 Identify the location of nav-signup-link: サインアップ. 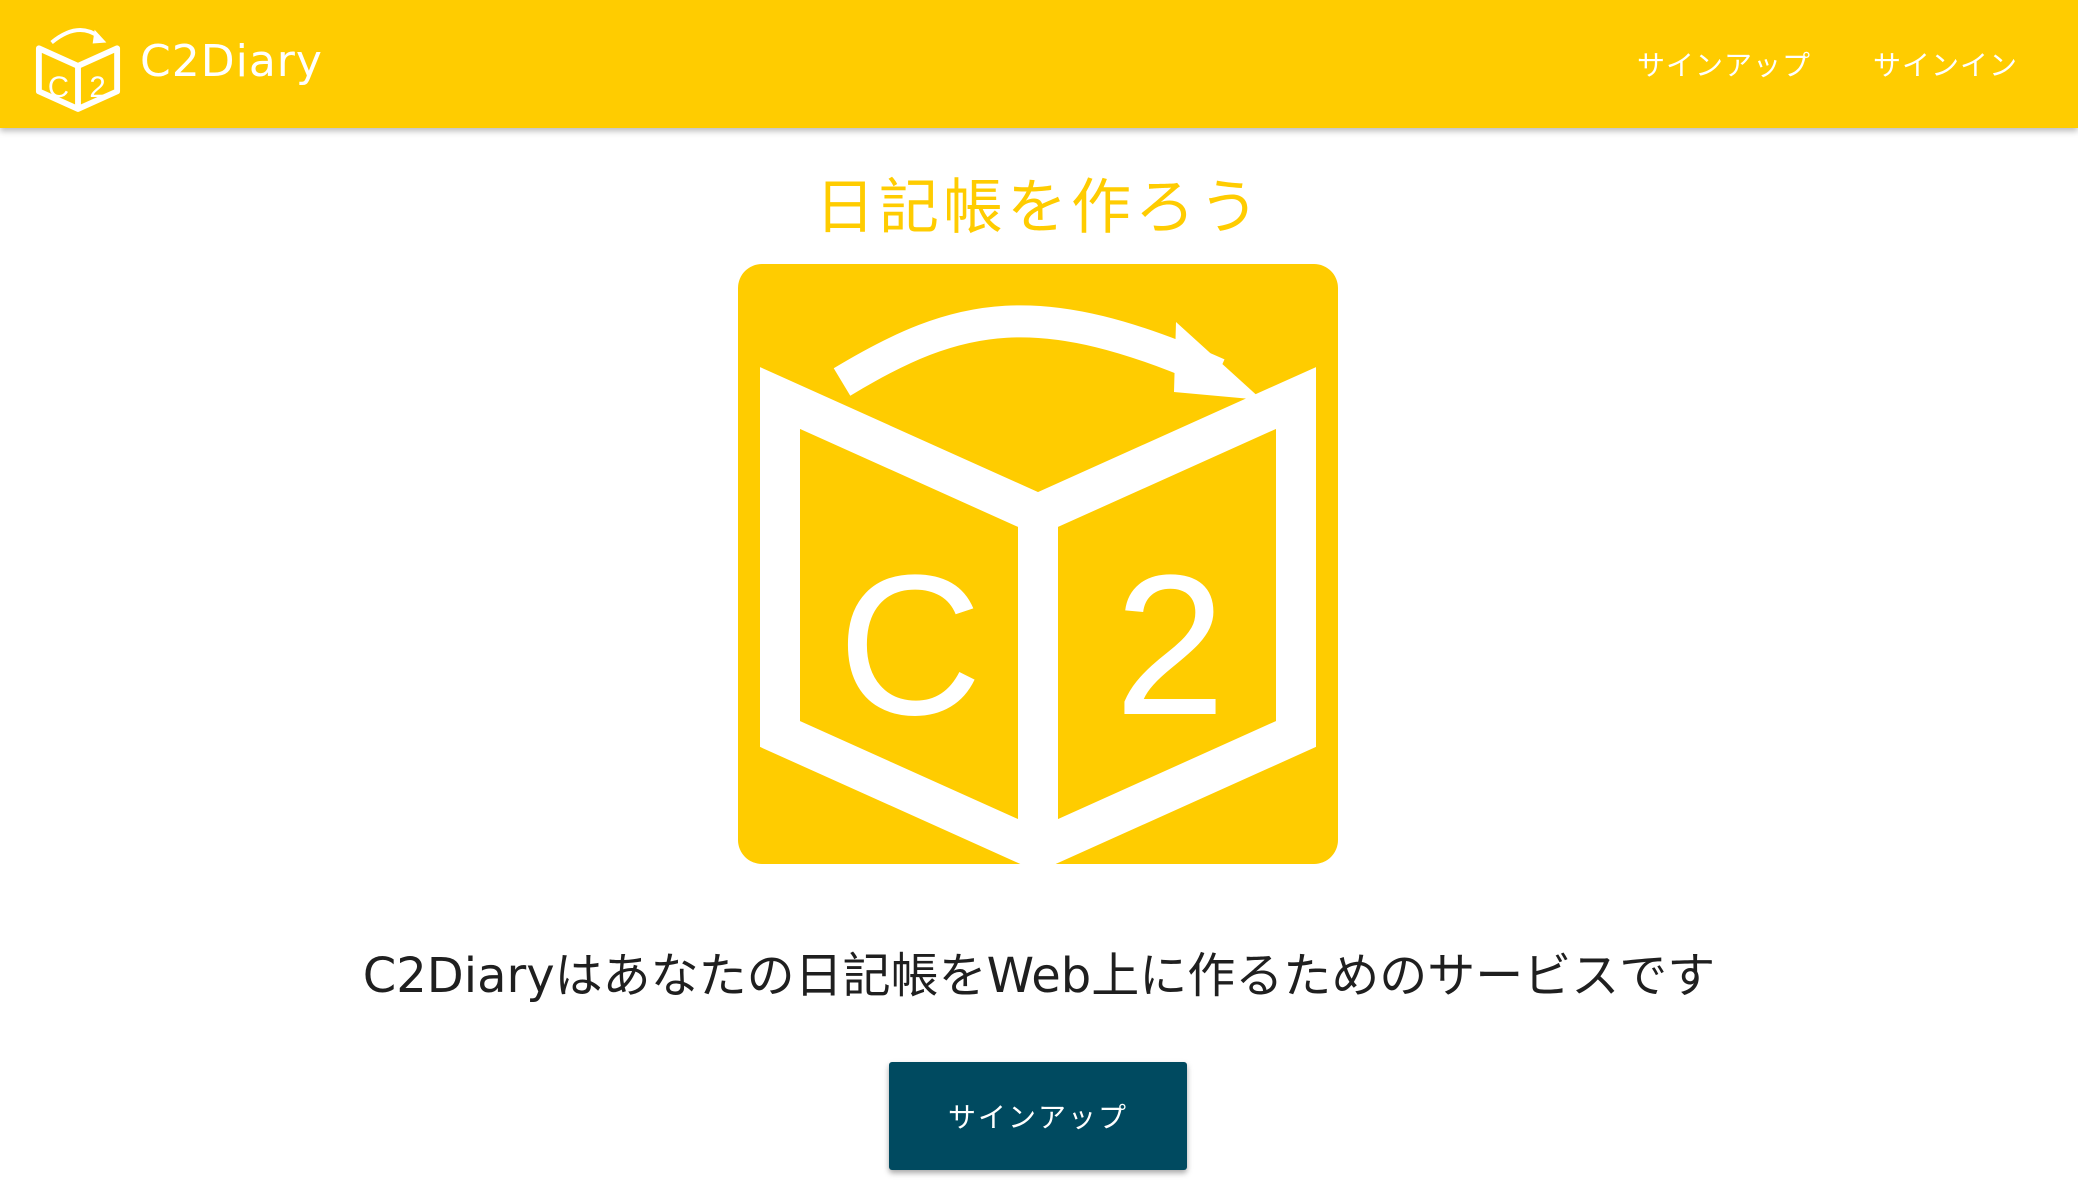
(1724, 64).